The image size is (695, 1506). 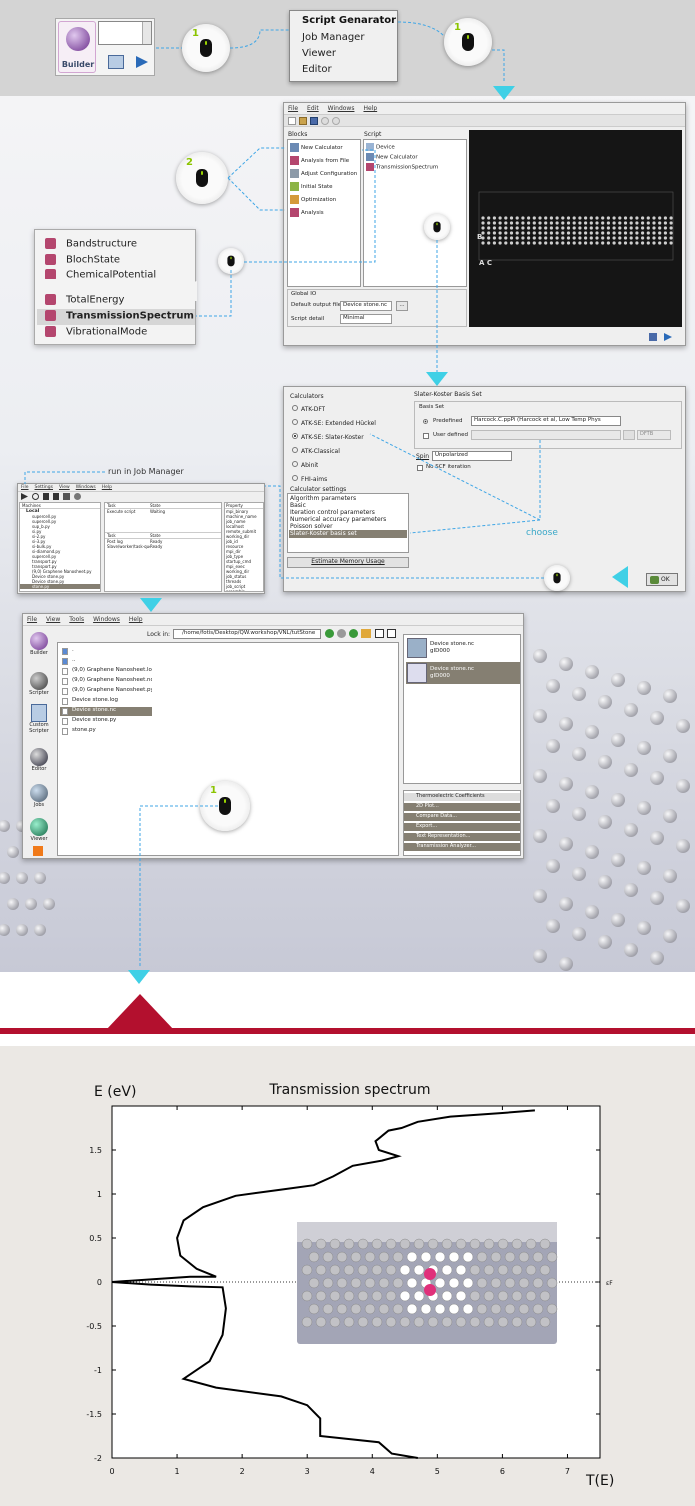 I want to click on run-icon, so click(x=24, y=496).